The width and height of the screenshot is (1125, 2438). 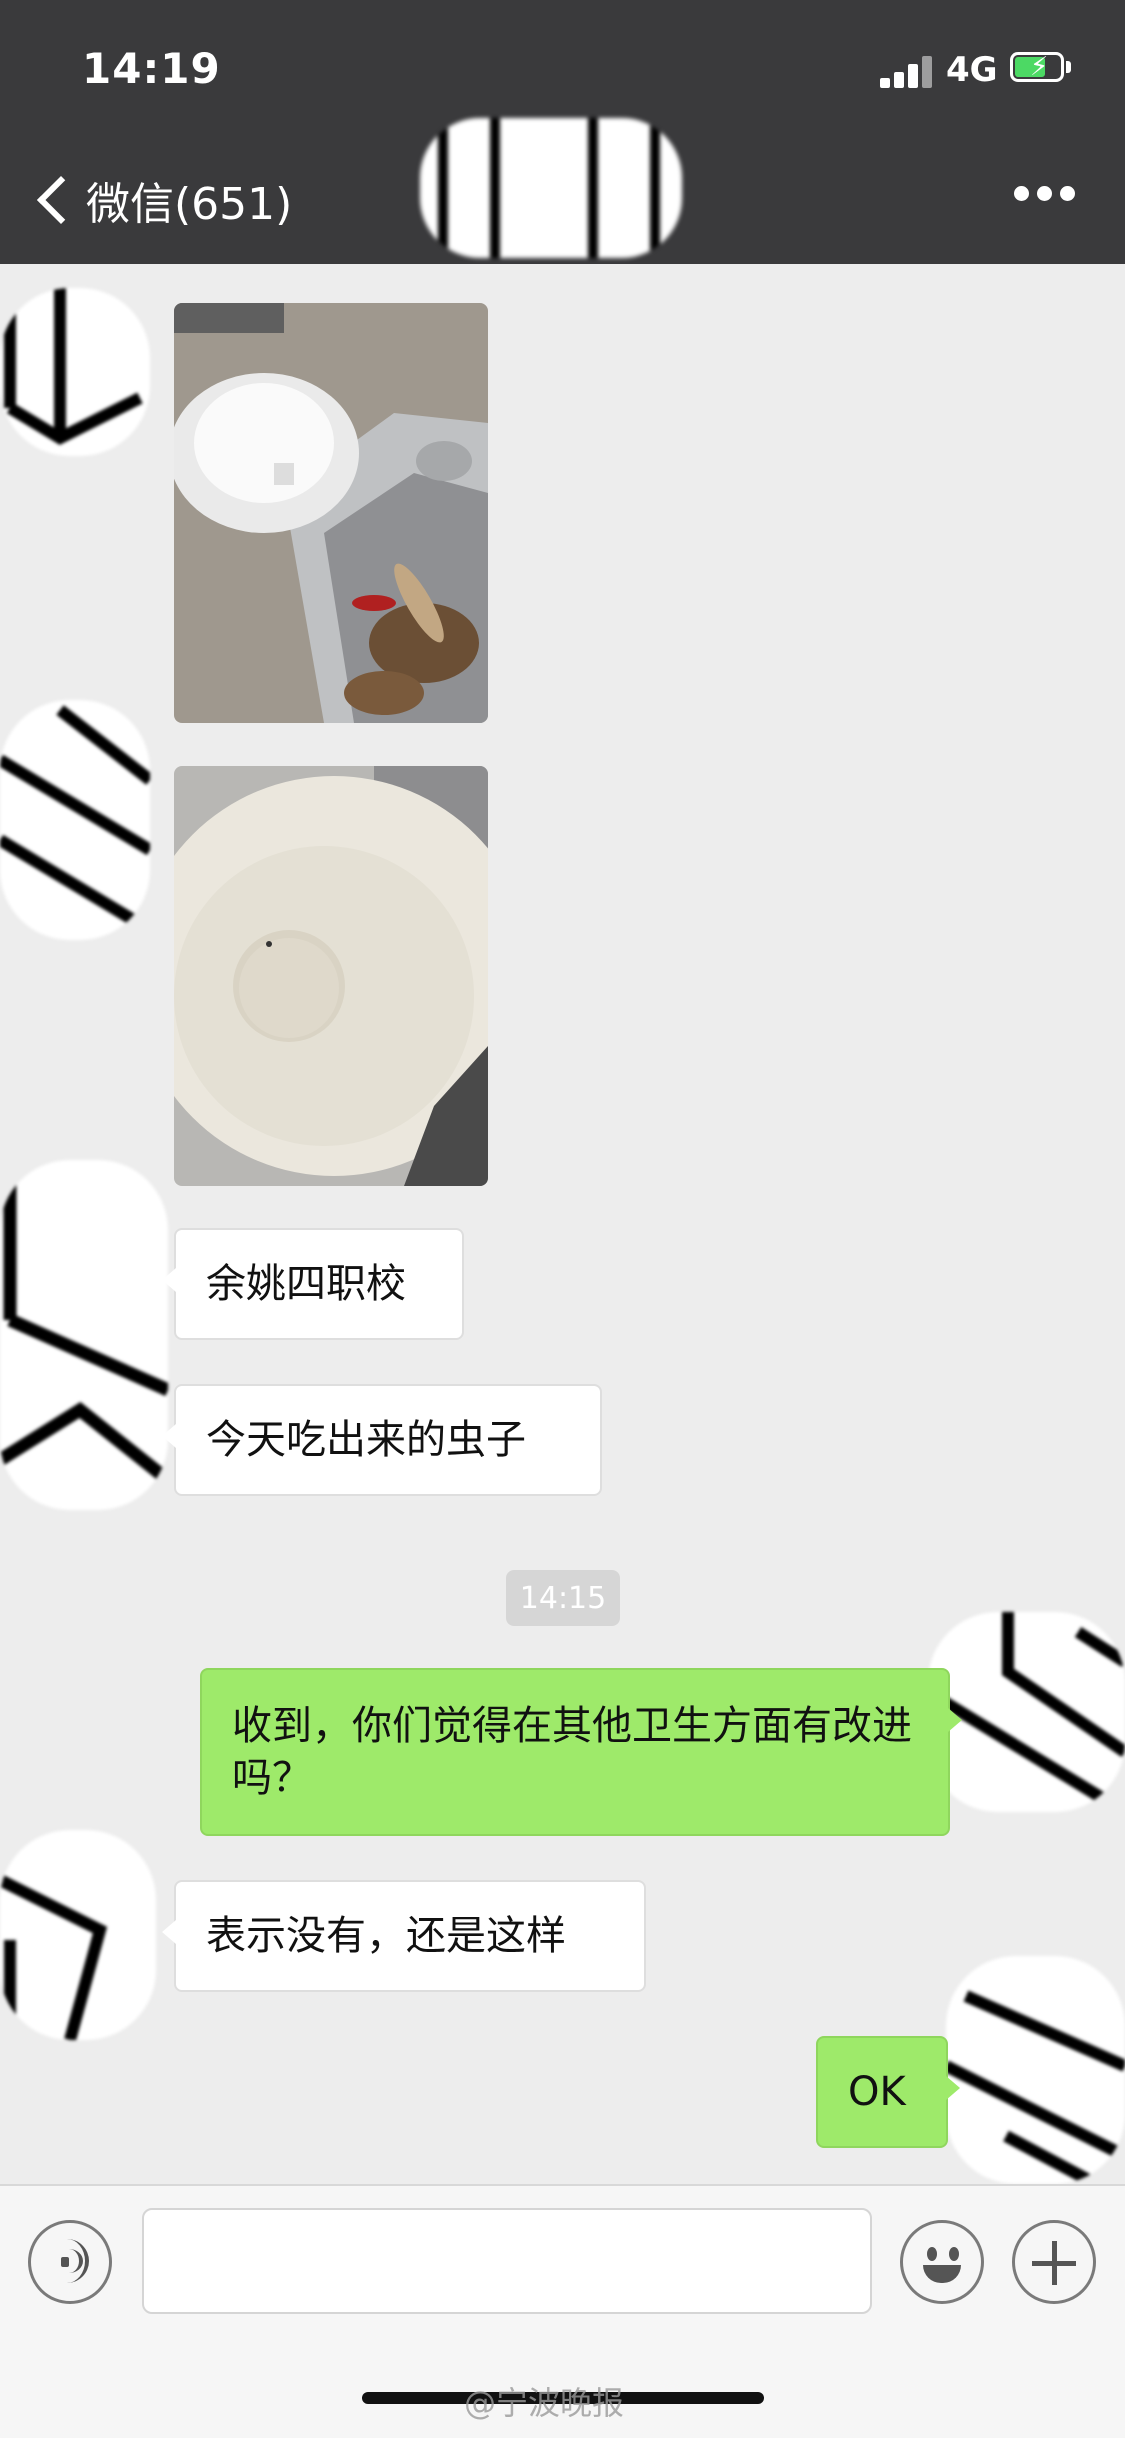 I want to click on network-type: 4G, so click(x=972, y=70).